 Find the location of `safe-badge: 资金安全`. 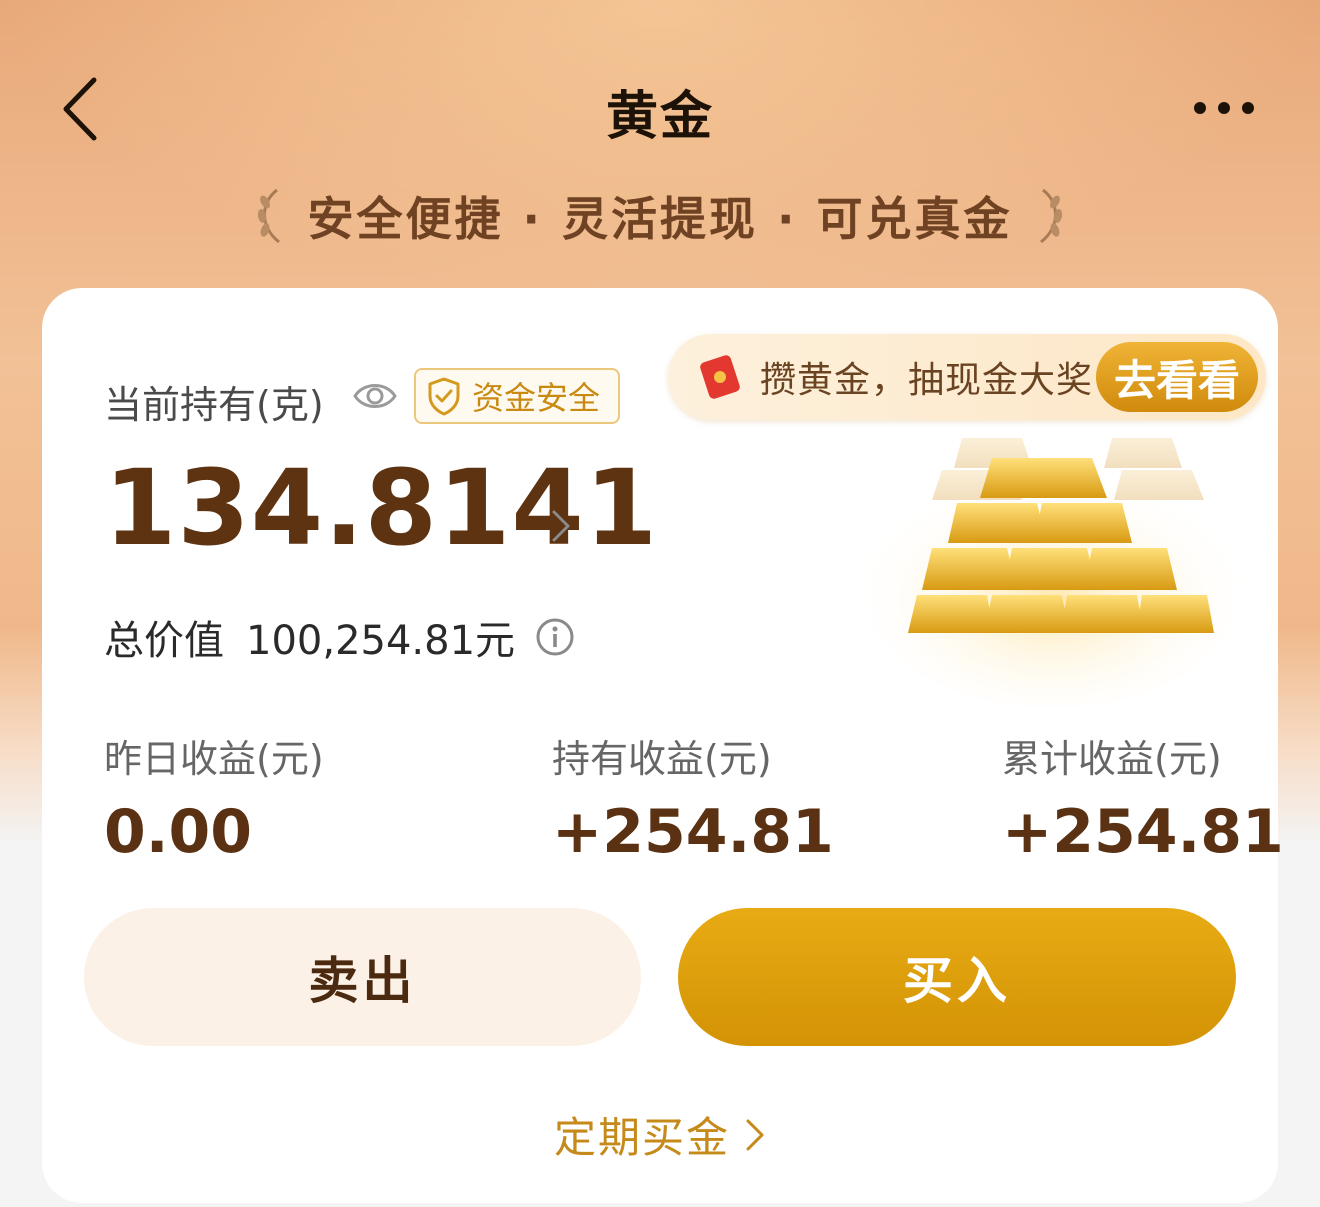

safe-badge: 资金安全 is located at coordinates (517, 396).